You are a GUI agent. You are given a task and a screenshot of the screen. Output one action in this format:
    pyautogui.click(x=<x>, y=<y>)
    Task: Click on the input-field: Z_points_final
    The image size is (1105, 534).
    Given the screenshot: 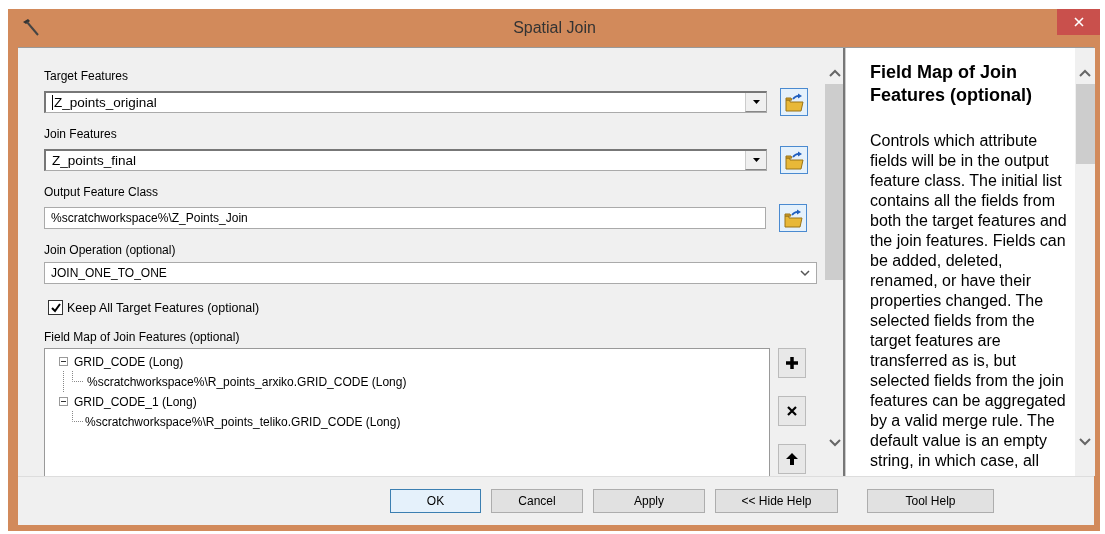 What is the action you would take?
    pyautogui.click(x=405, y=160)
    